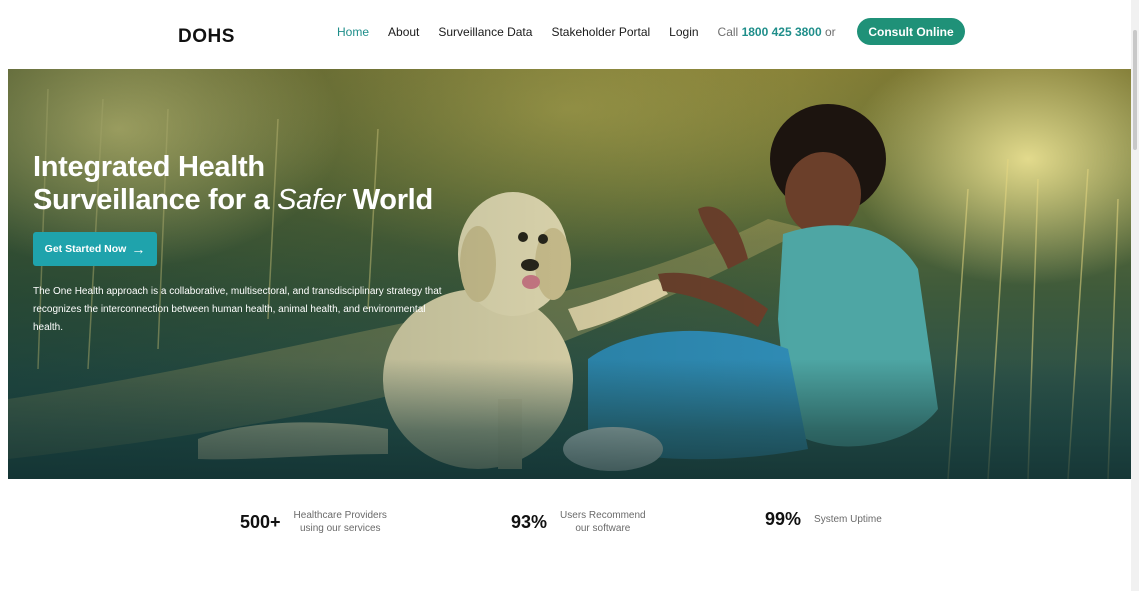 The image size is (1139, 591). Describe the element at coordinates (353, 32) in the screenshot. I see `nav-link-home: Home` at that location.